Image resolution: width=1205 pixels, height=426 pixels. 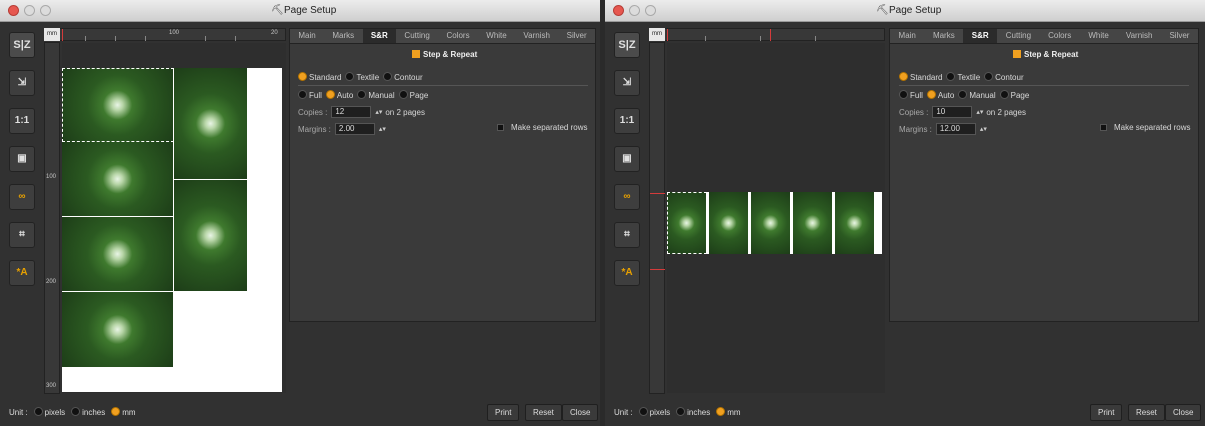 I want to click on preview-canvas, so click(x=776, y=218).